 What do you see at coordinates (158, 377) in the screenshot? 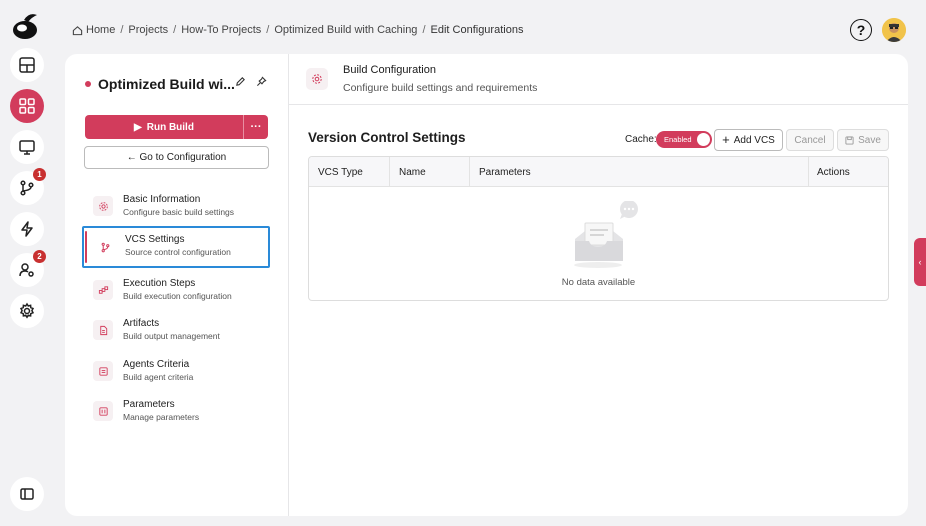
I see `menu-item-subtitle: Build agent criteria` at bounding box center [158, 377].